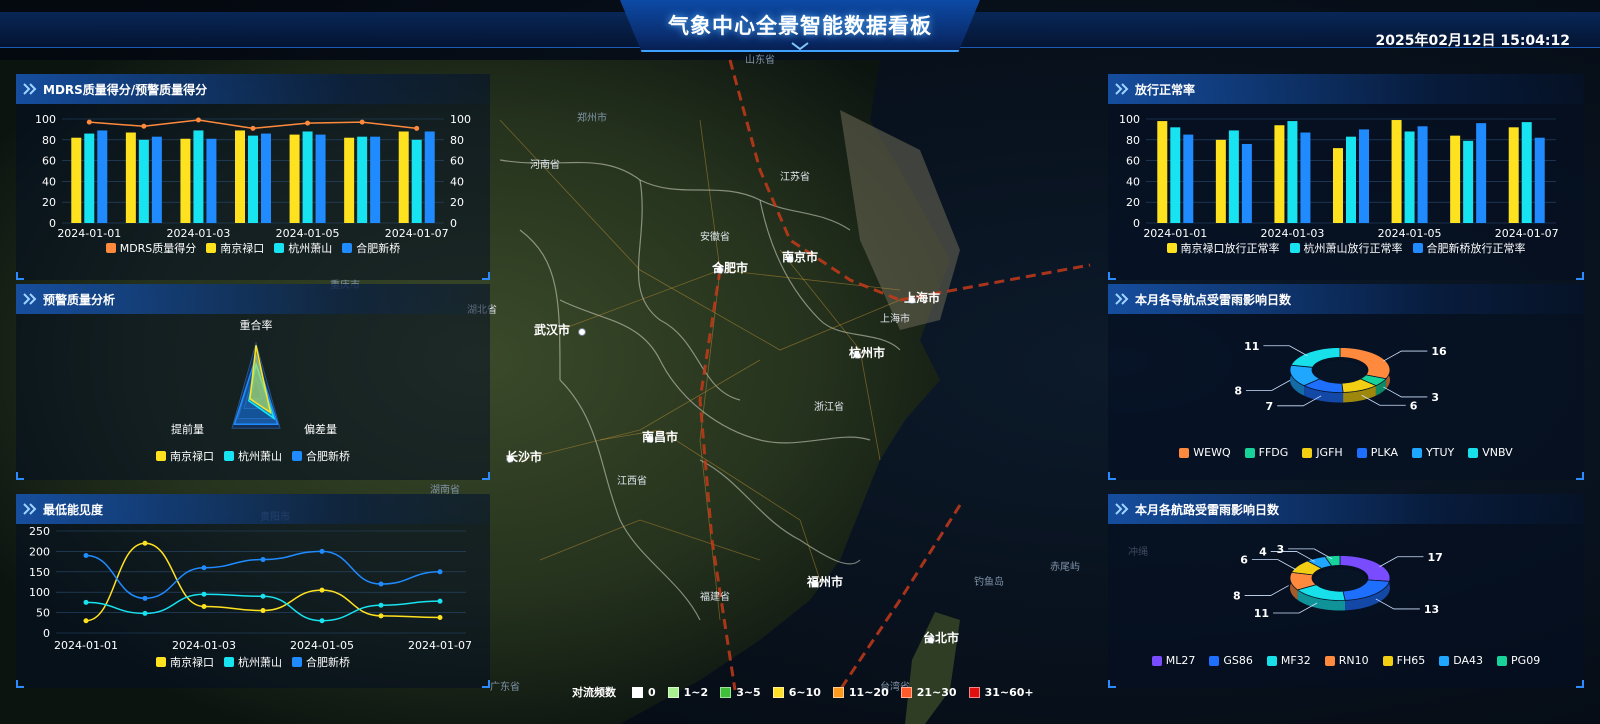 The height and width of the screenshot is (724, 1600). Describe the element at coordinates (1490, 452) in the screenshot. I see `legend-item: VNBV` at that location.